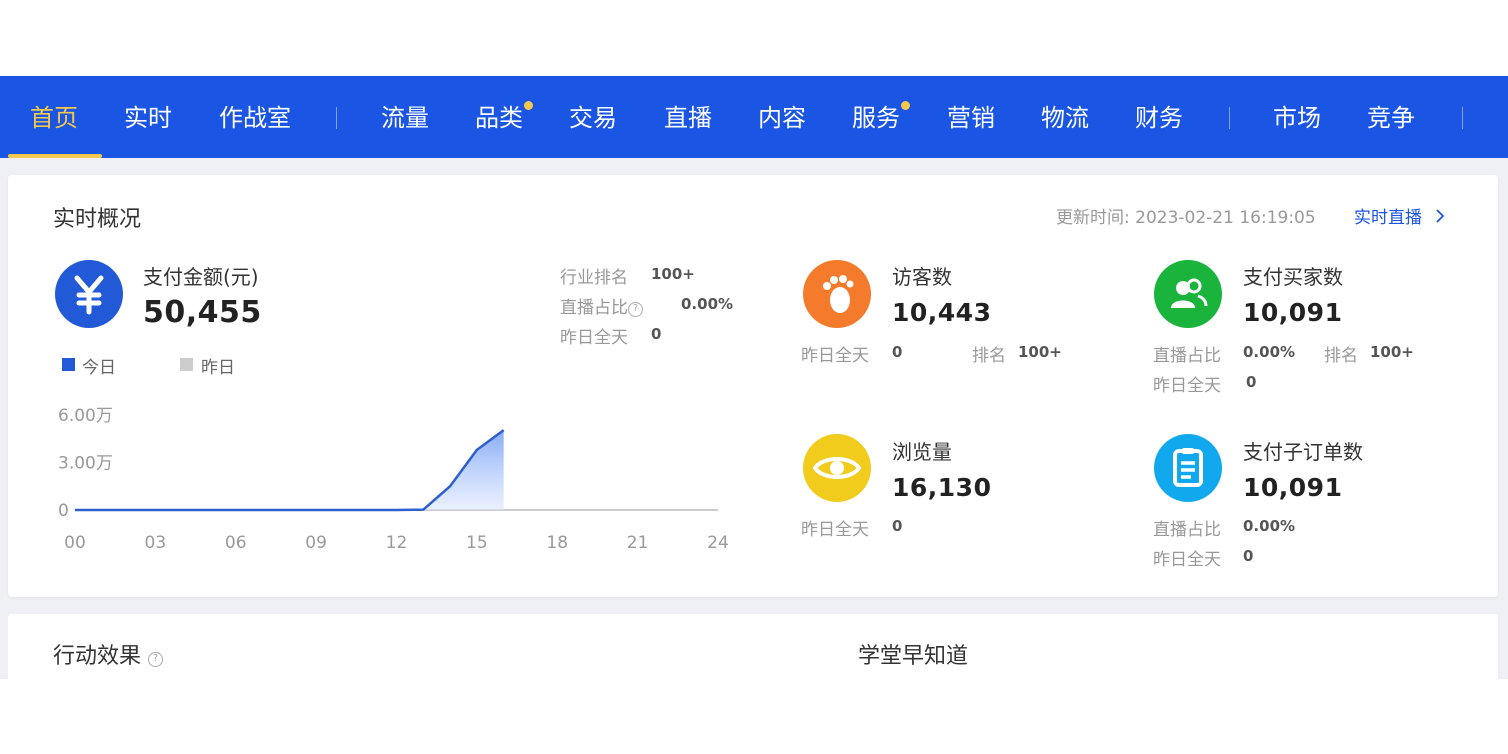  Describe the element at coordinates (1388, 218) in the screenshot. I see `live-link-label: 实时直播` at that location.